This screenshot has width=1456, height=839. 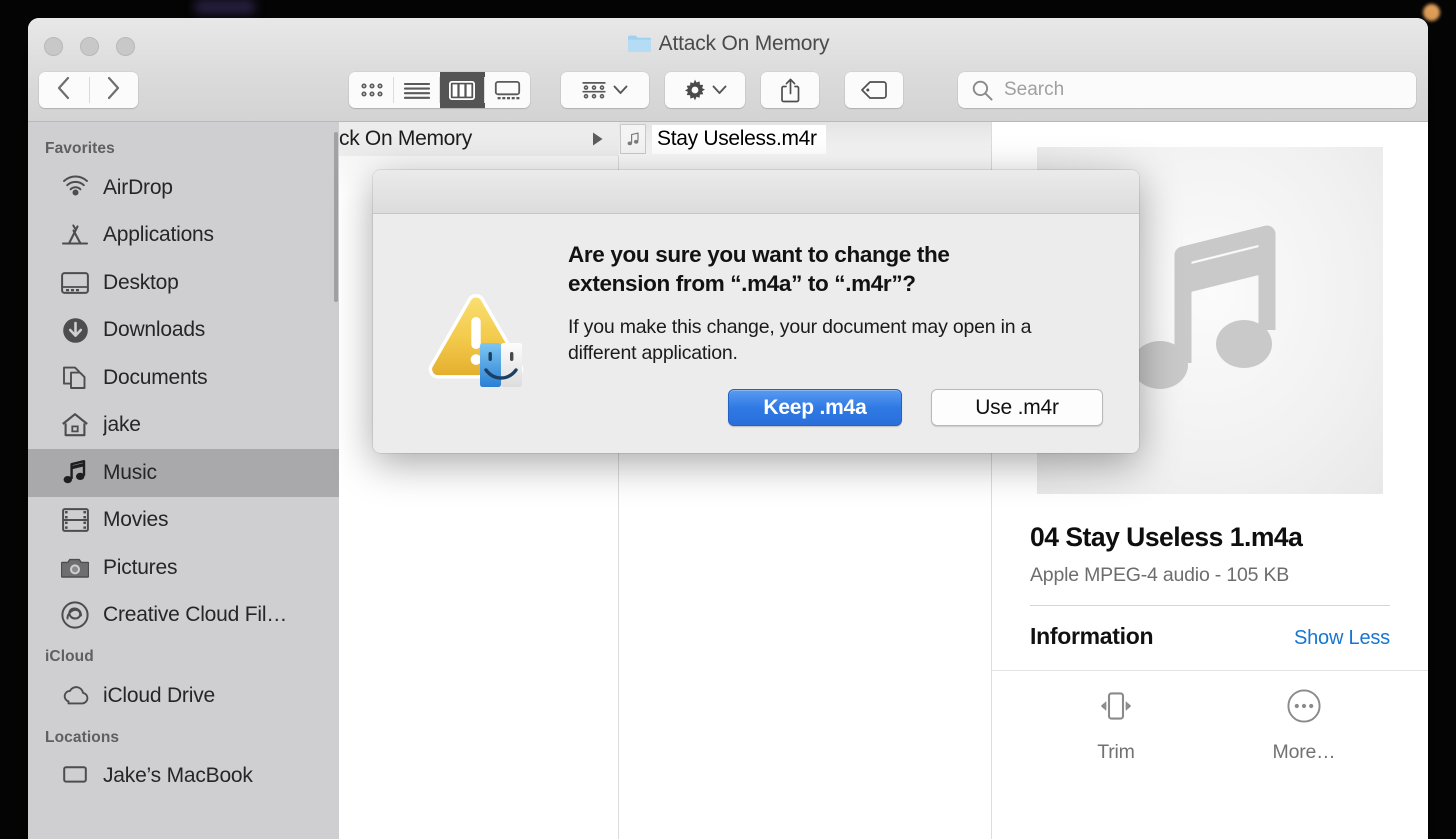 What do you see at coordinates (1034, 89) in the screenshot?
I see `search-placeholder: Search` at bounding box center [1034, 89].